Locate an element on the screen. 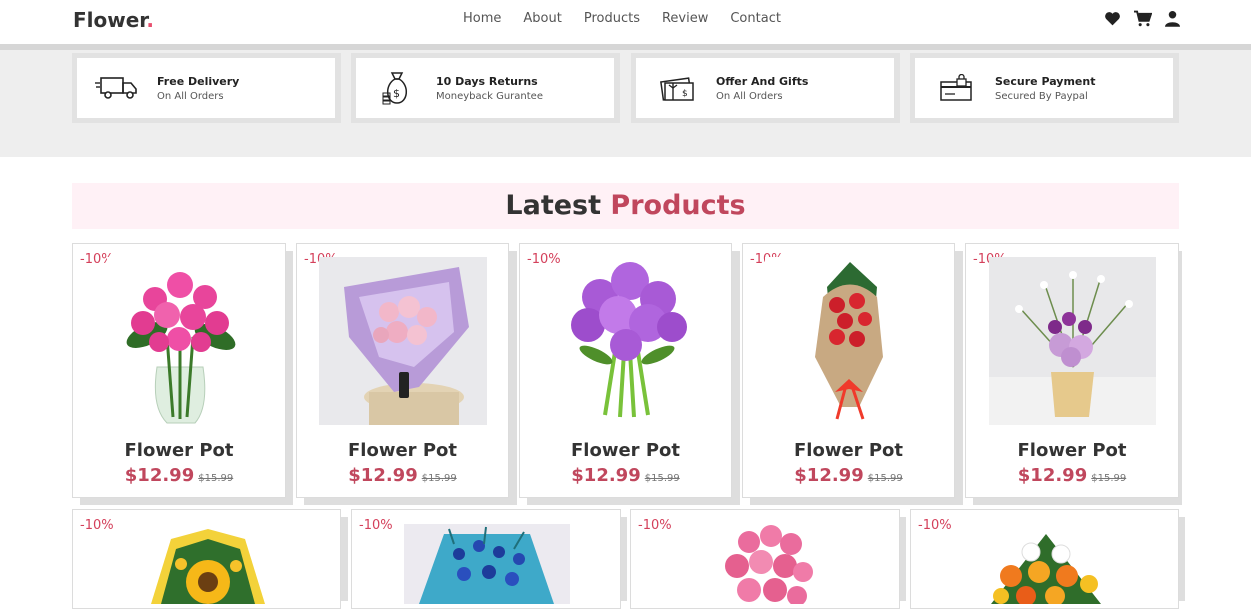  feature-offer-gifts: $ Offer And Gifts On All Orders is located at coordinates (765, 88).